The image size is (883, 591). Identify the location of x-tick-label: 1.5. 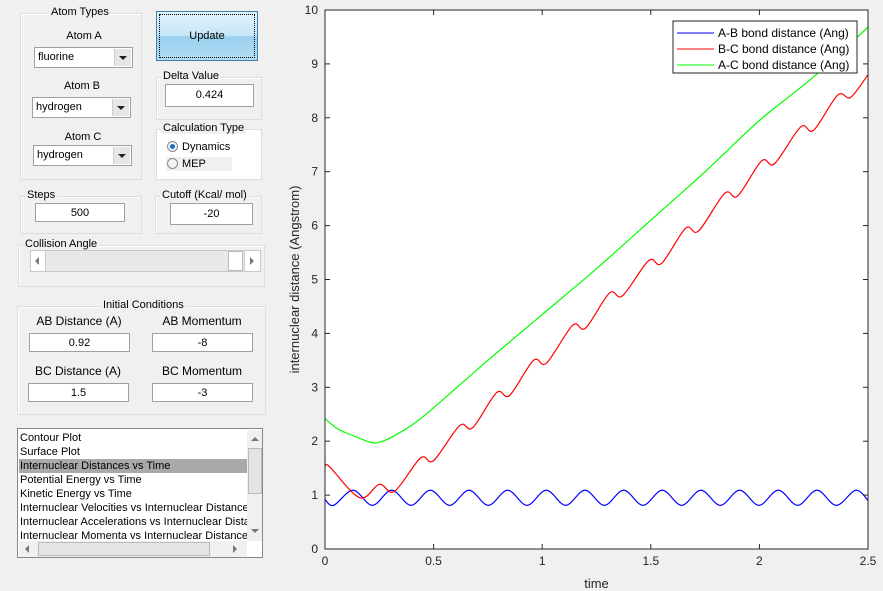
(650, 561).